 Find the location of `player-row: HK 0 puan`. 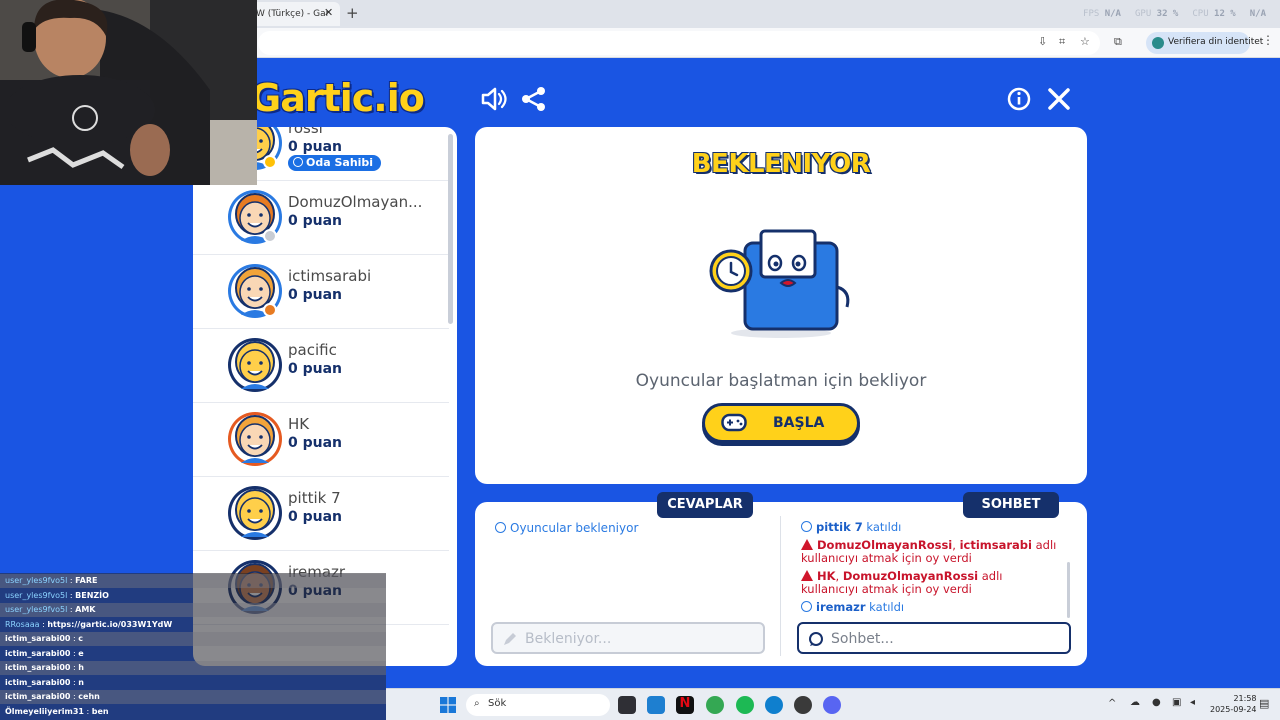

player-row: HK 0 puan is located at coordinates (321, 440).